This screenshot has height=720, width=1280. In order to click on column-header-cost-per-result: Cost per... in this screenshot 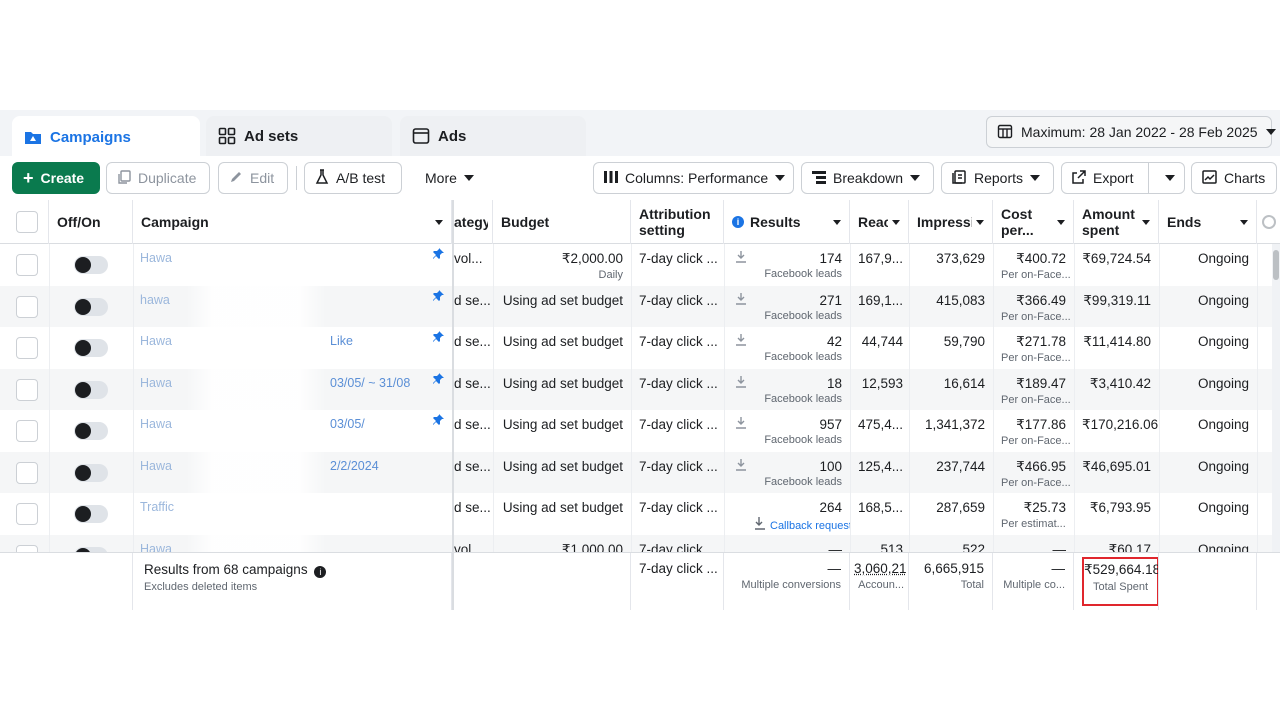, I will do `click(1033, 222)`.